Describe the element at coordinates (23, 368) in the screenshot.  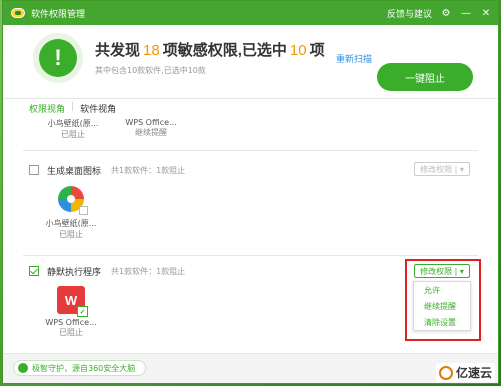
I see `shield-icon` at that location.